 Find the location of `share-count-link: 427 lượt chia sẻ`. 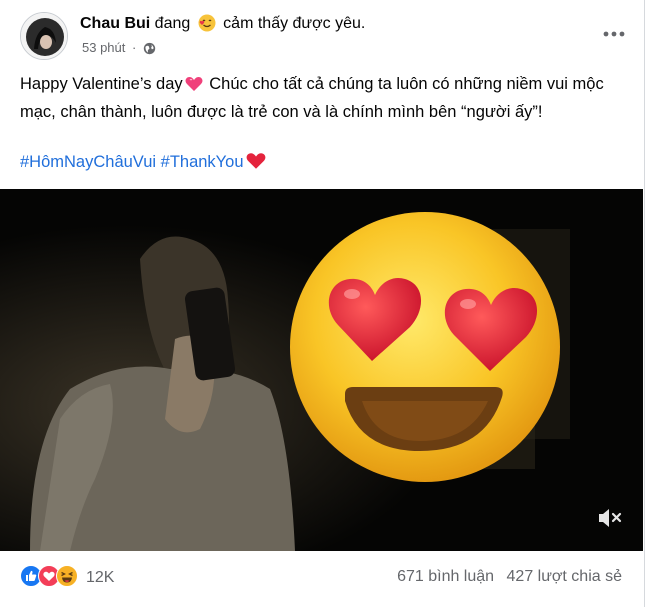

share-count-link: 427 lượt chia sẻ is located at coordinates (564, 576).